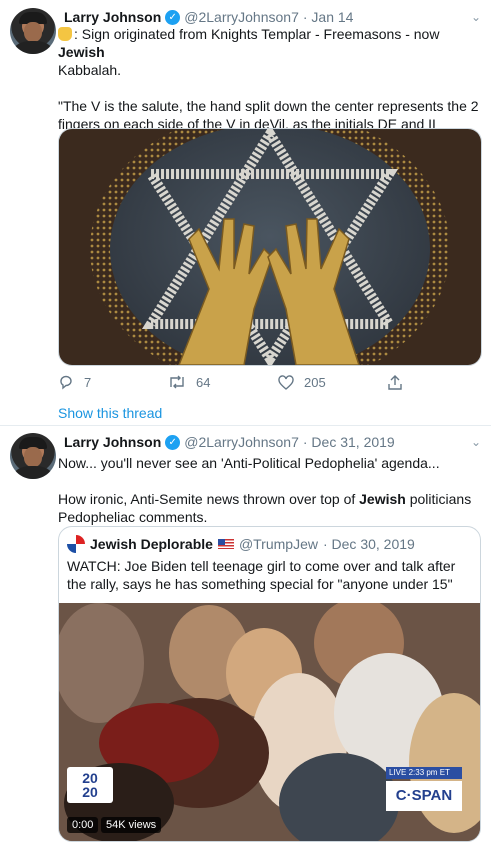 This screenshot has width=491, height=849. I want to click on quoted-author-name: Jewish Deplorable, so click(151, 544).